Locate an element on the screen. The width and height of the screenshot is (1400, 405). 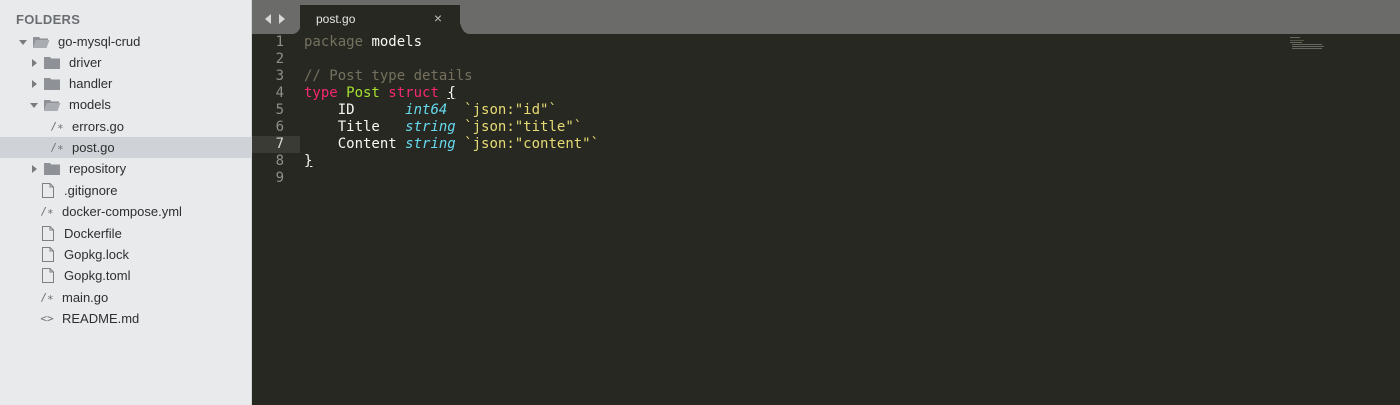
tree-file-gopkg-toml: Gopkg.toml is located at coordinates (147, 275).